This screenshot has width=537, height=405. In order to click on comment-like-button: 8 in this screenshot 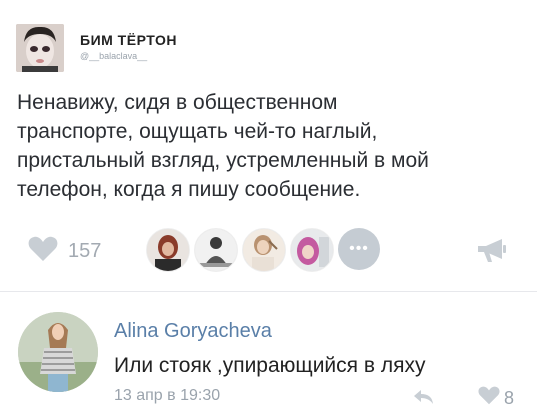, I will do `click(496, 395)`.